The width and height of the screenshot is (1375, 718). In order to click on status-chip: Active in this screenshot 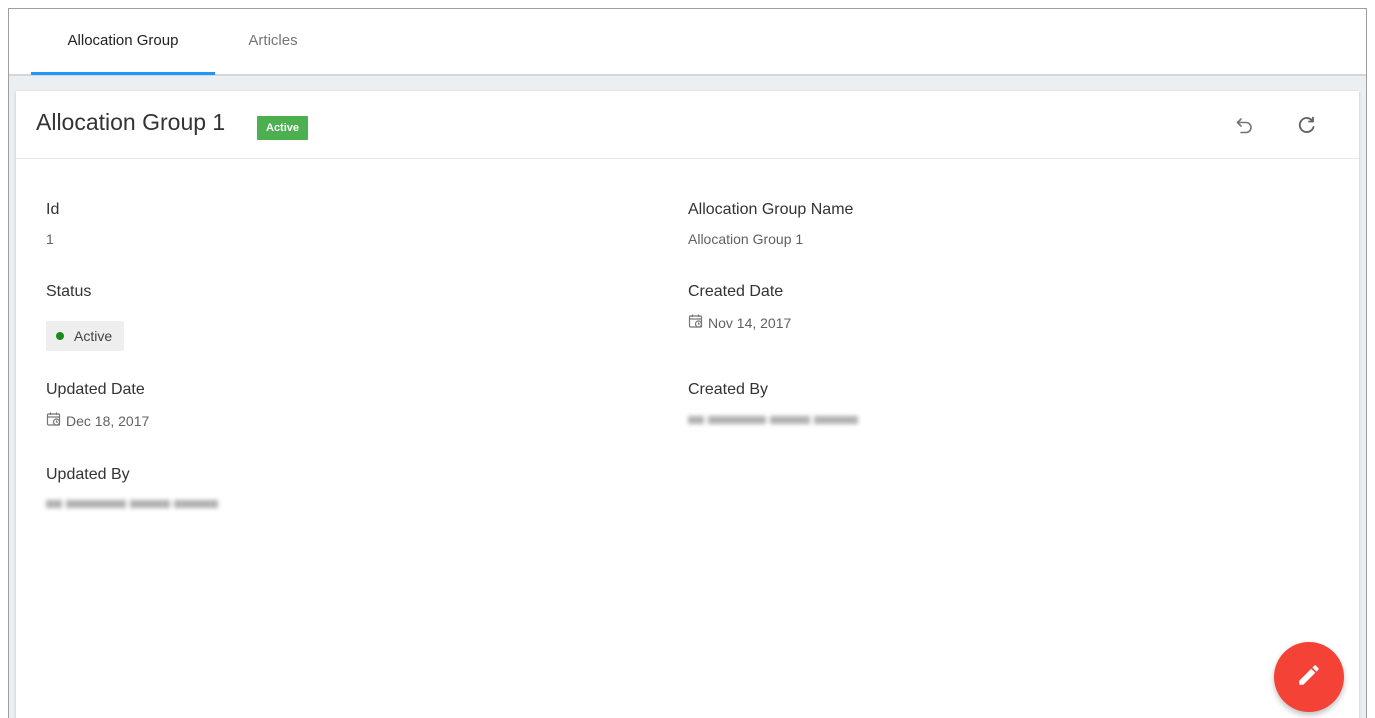, I will do `click(85, 336)`.